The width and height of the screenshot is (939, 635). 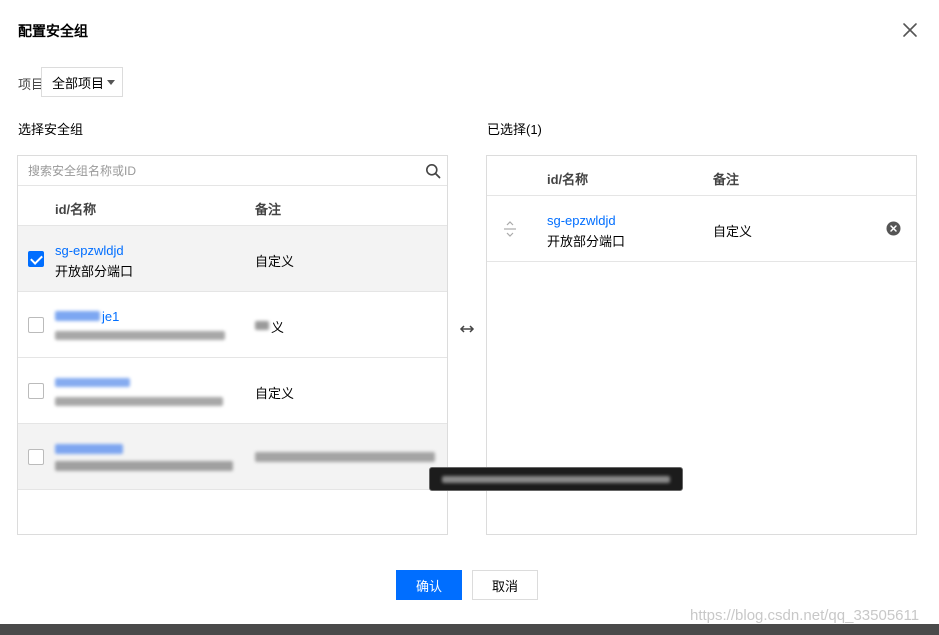 I want to click on bottom-bar, so click(x=469, y=629).